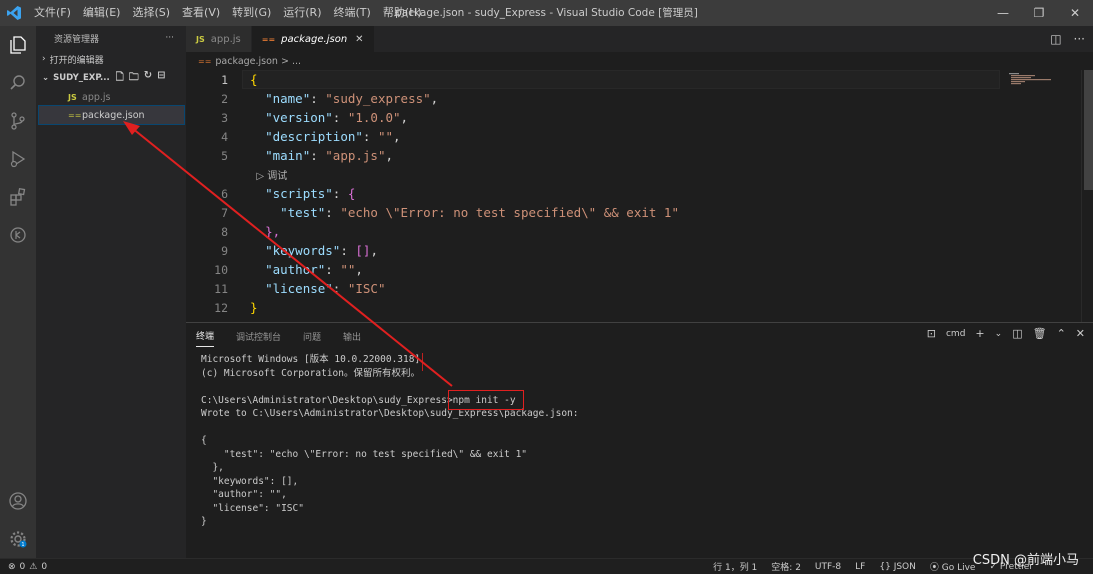 The image size is (1093, 574). Describe the element at coordinates (224, 118) in the screenshot. I see `line-number: 3` at that location.